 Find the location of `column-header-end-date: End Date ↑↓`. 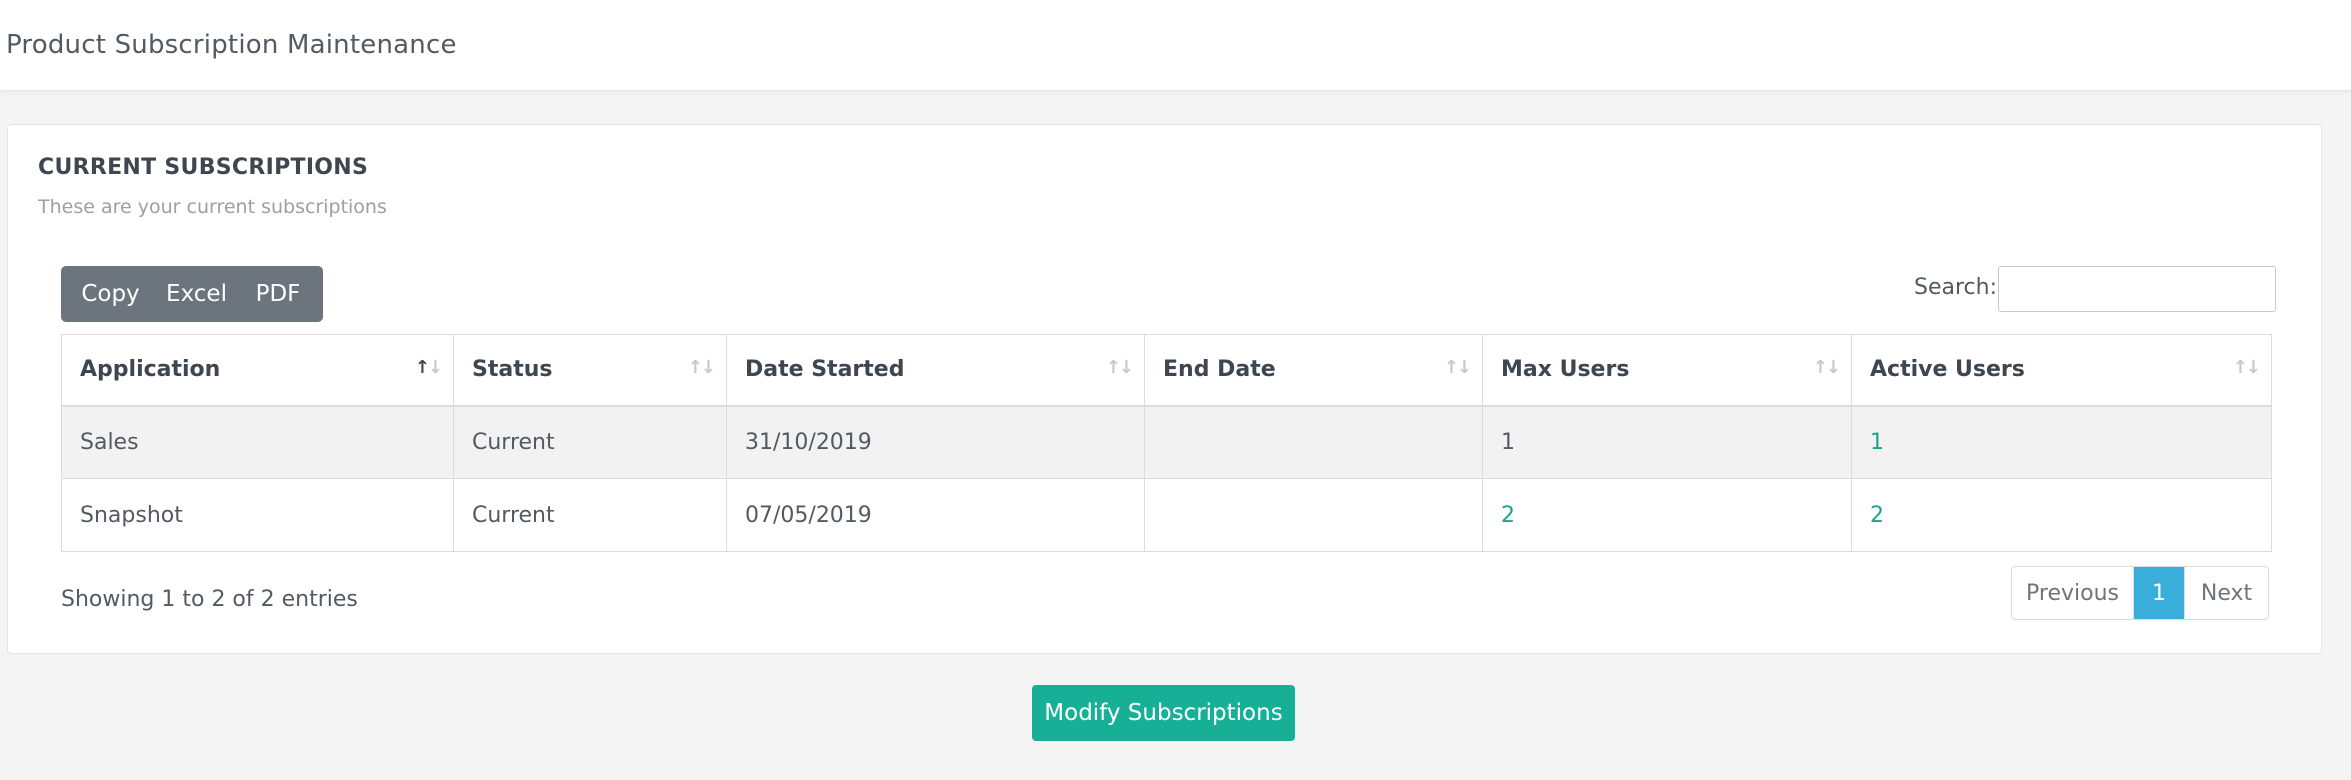

column-header-end-date: End Date ↑↓ is located at coordinates (1313, 370).